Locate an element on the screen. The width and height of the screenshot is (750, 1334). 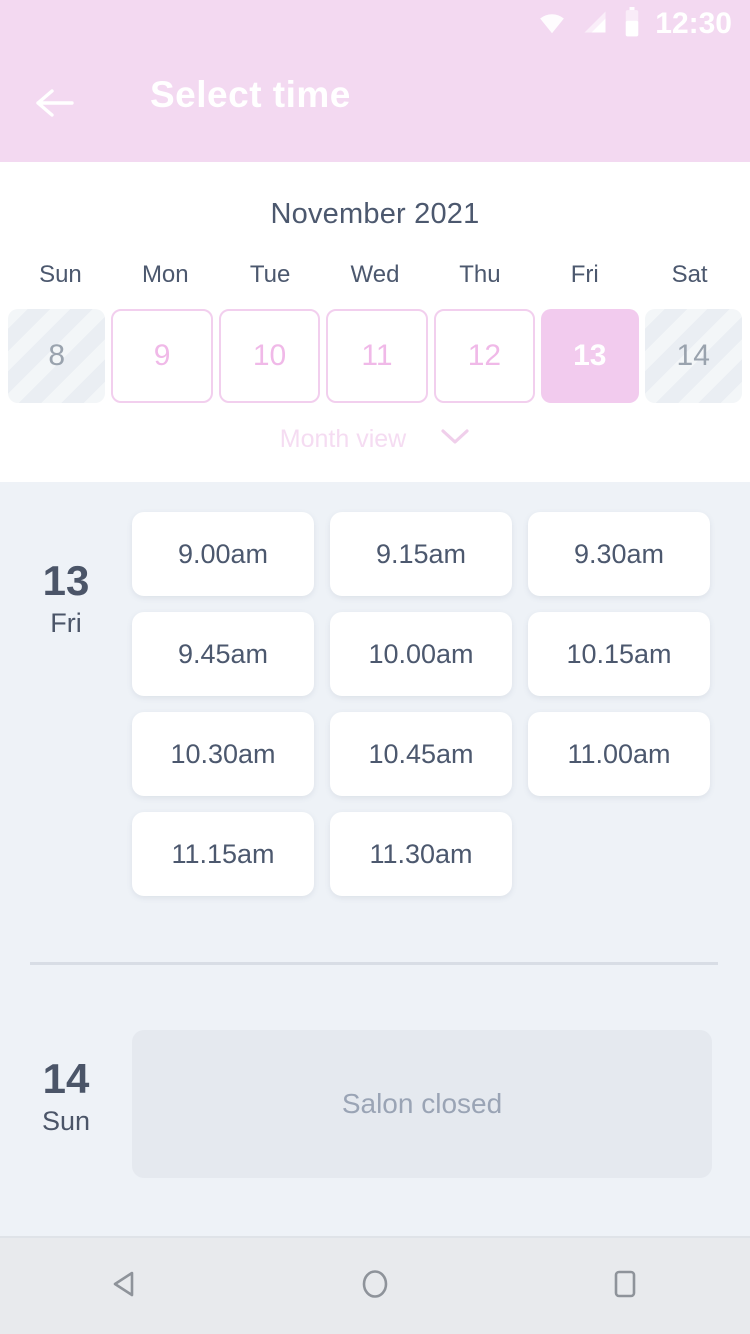
calendar-day-row: 8 9 10 11 12 13 14 is located at coordinates (375, 356).